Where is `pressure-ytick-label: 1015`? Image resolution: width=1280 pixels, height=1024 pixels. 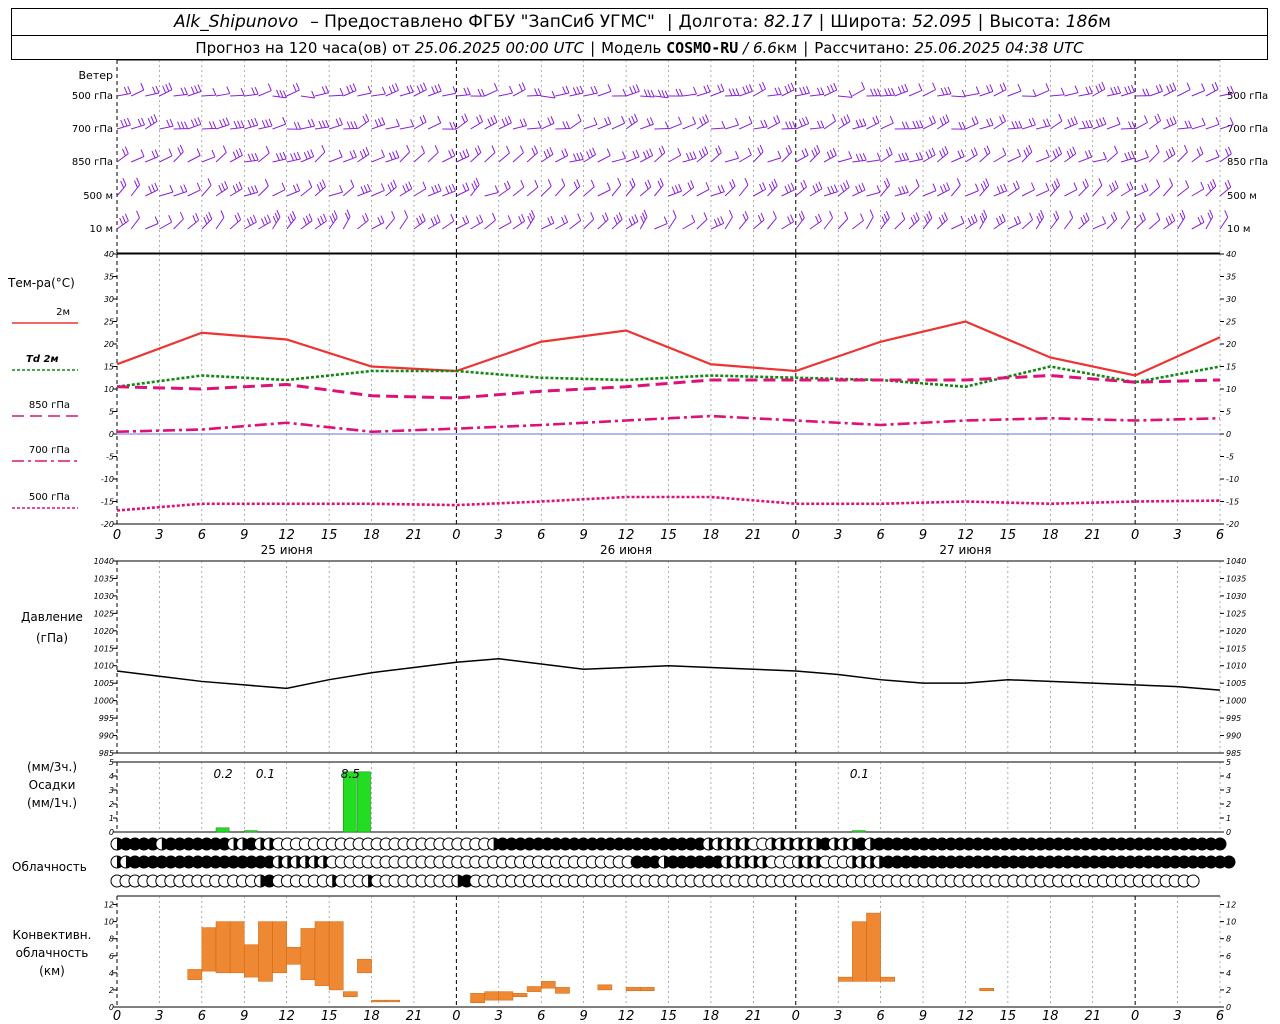
pressure-ytick-label: 1015 is located at coordinates (1236, 648).